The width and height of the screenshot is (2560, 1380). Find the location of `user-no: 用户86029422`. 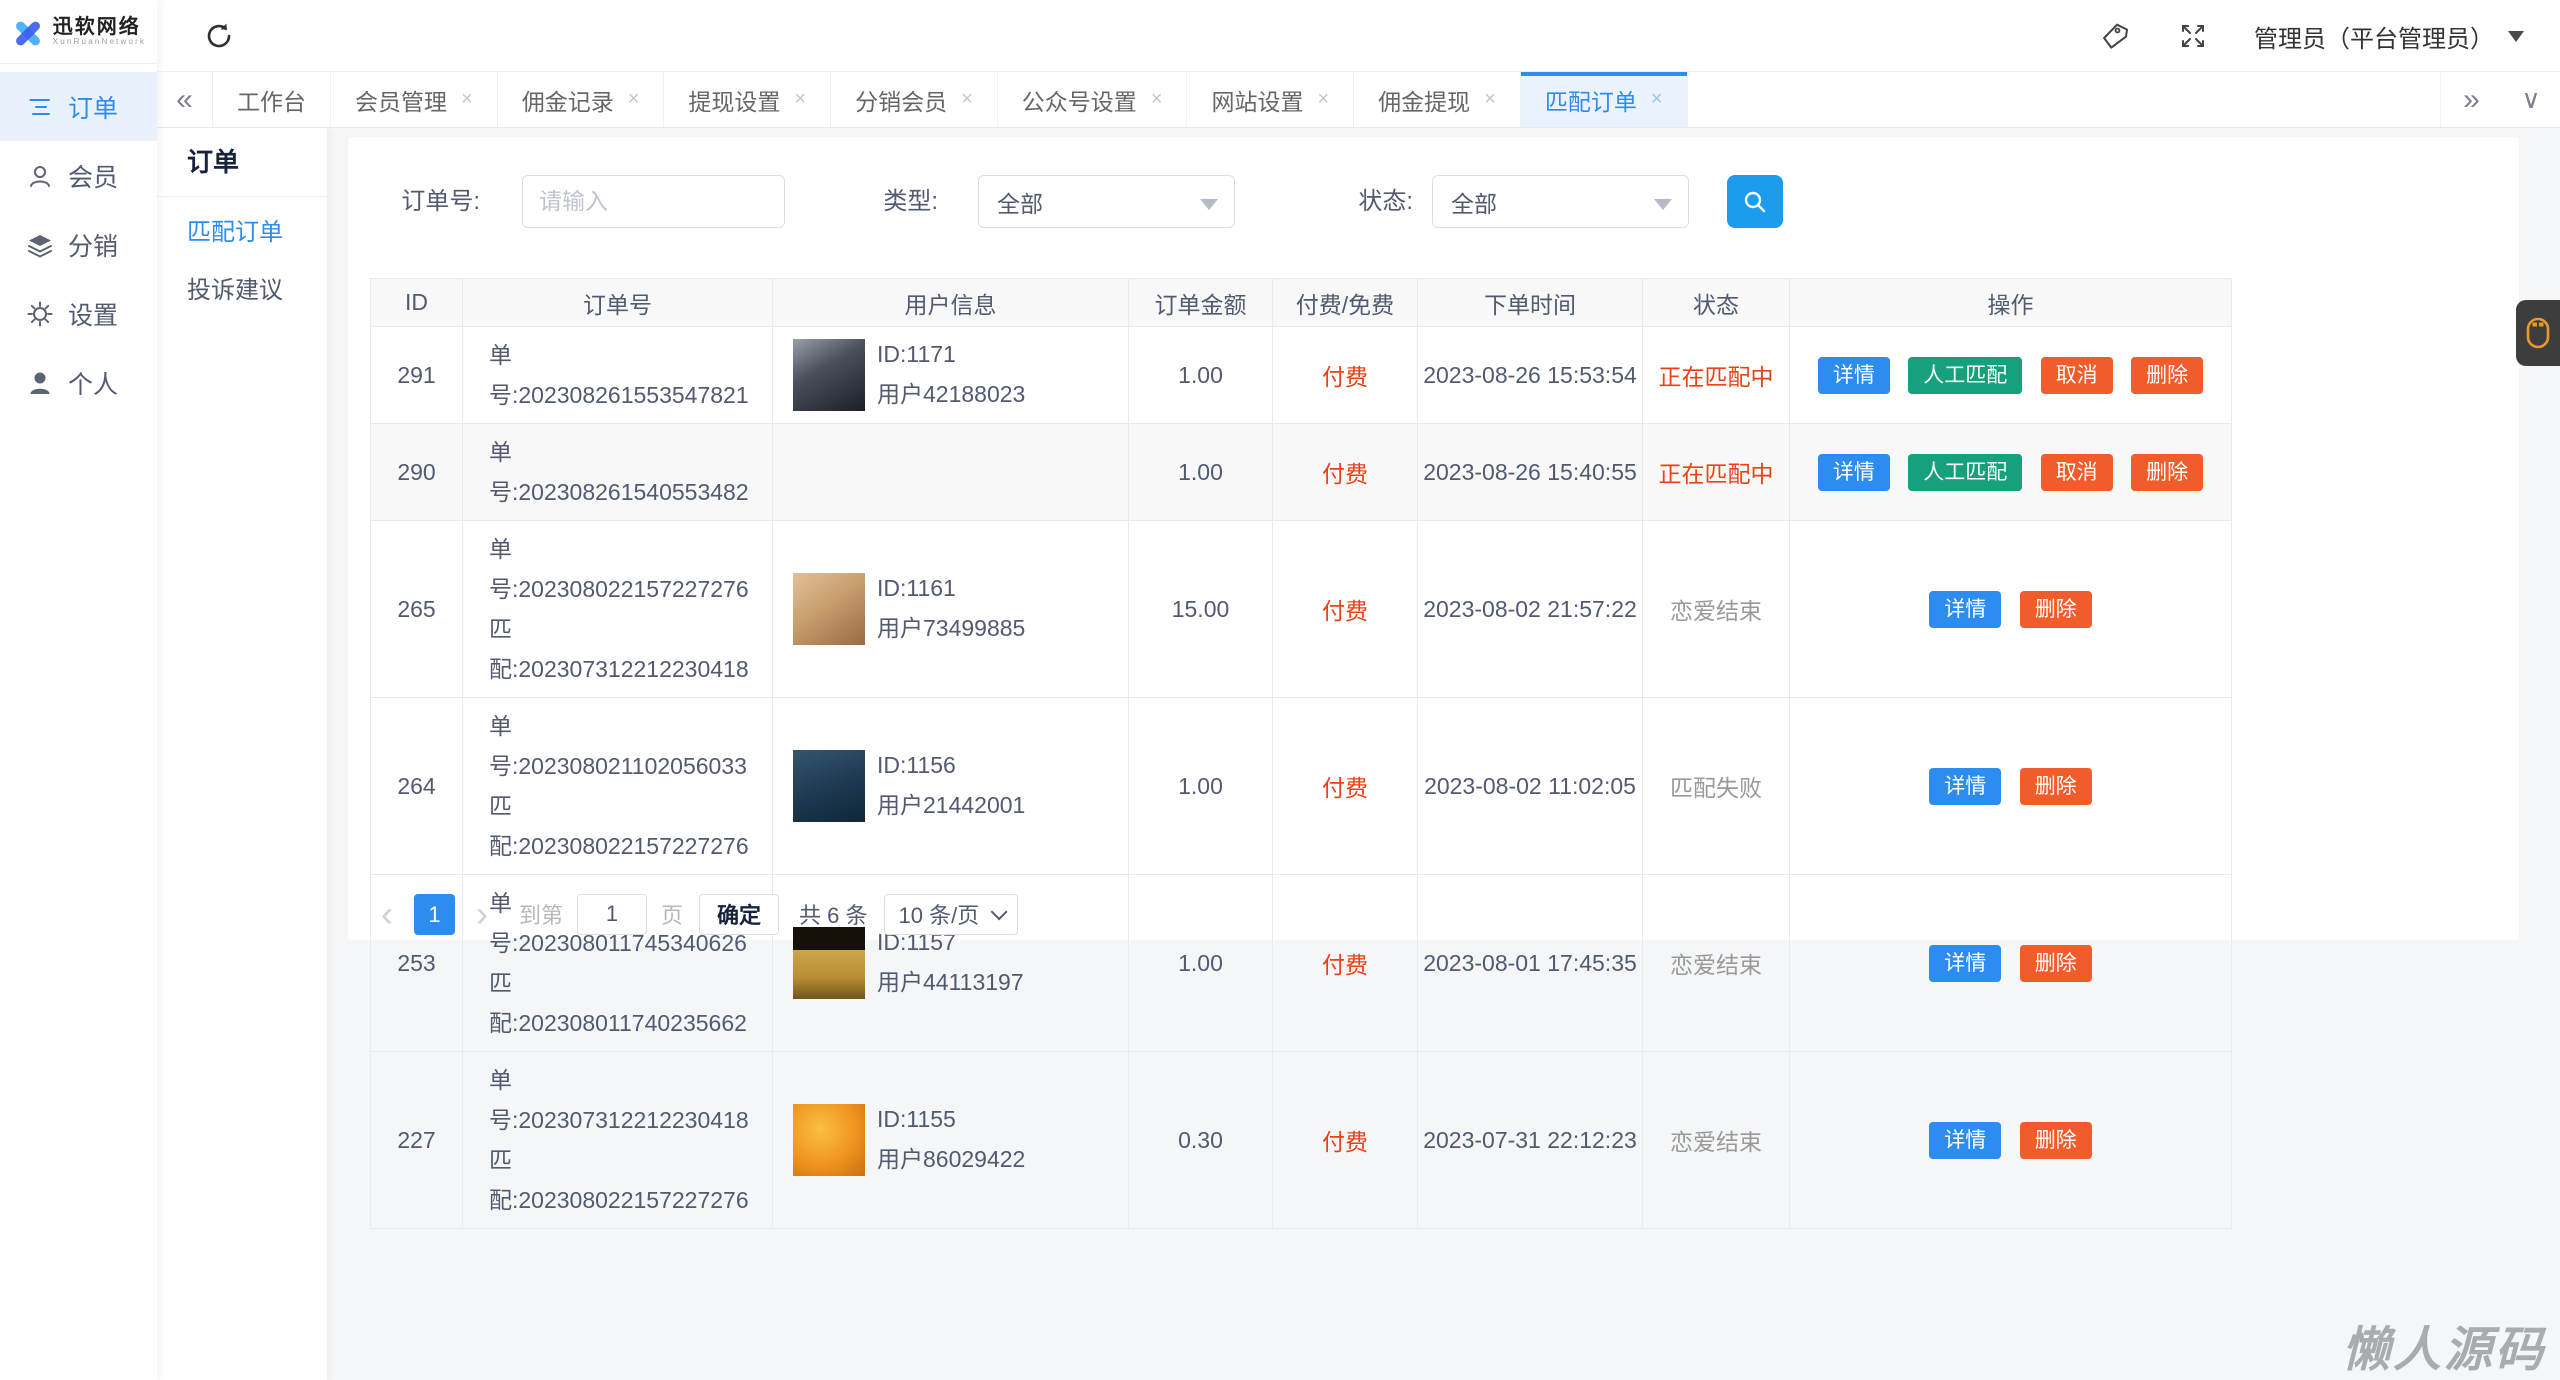

user-no: 用户86029422 is located at coordinates (951, 1159).